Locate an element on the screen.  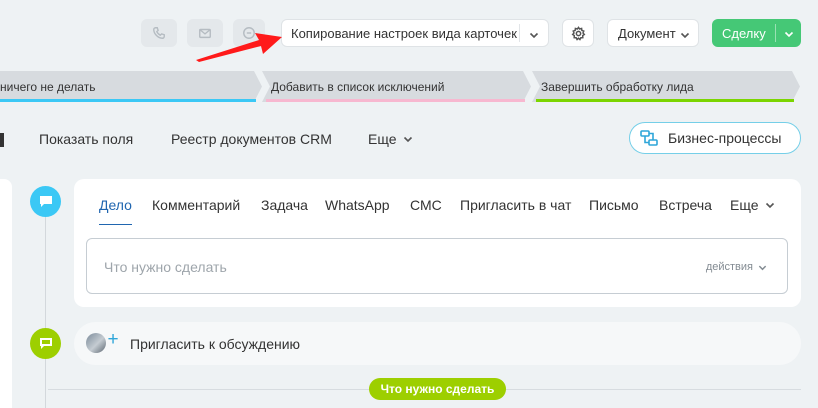
stage-label: Завершить обработку лида is located at coordinates (617, 86).